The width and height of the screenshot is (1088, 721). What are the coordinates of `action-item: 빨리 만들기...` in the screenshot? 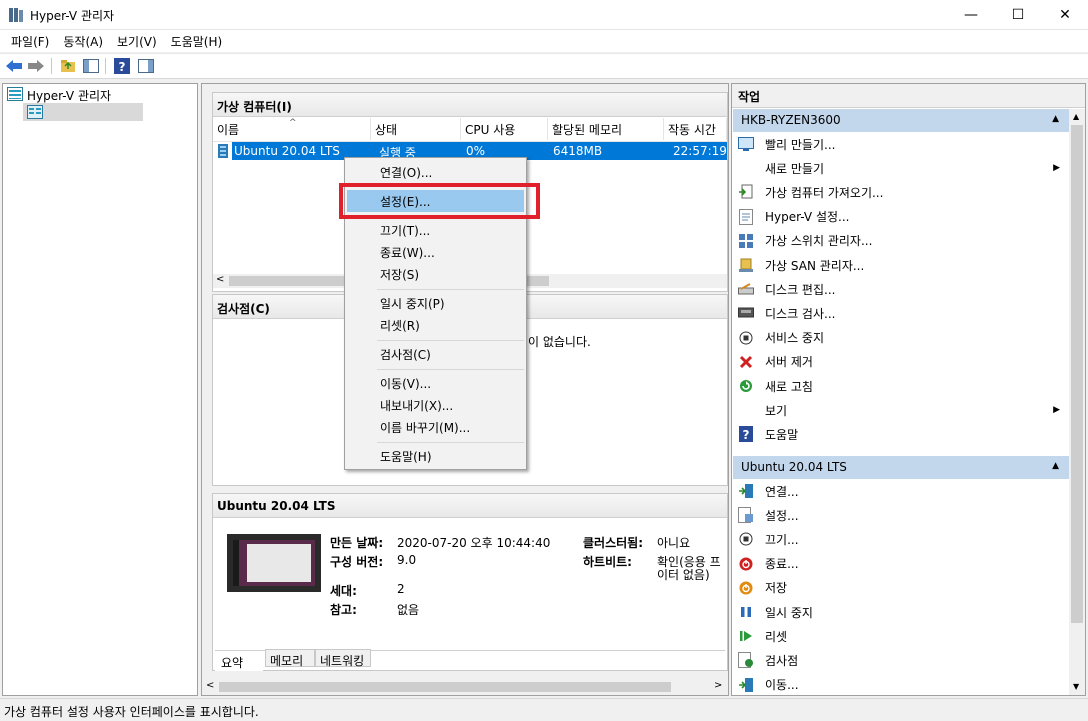 It's located at (901, 144).